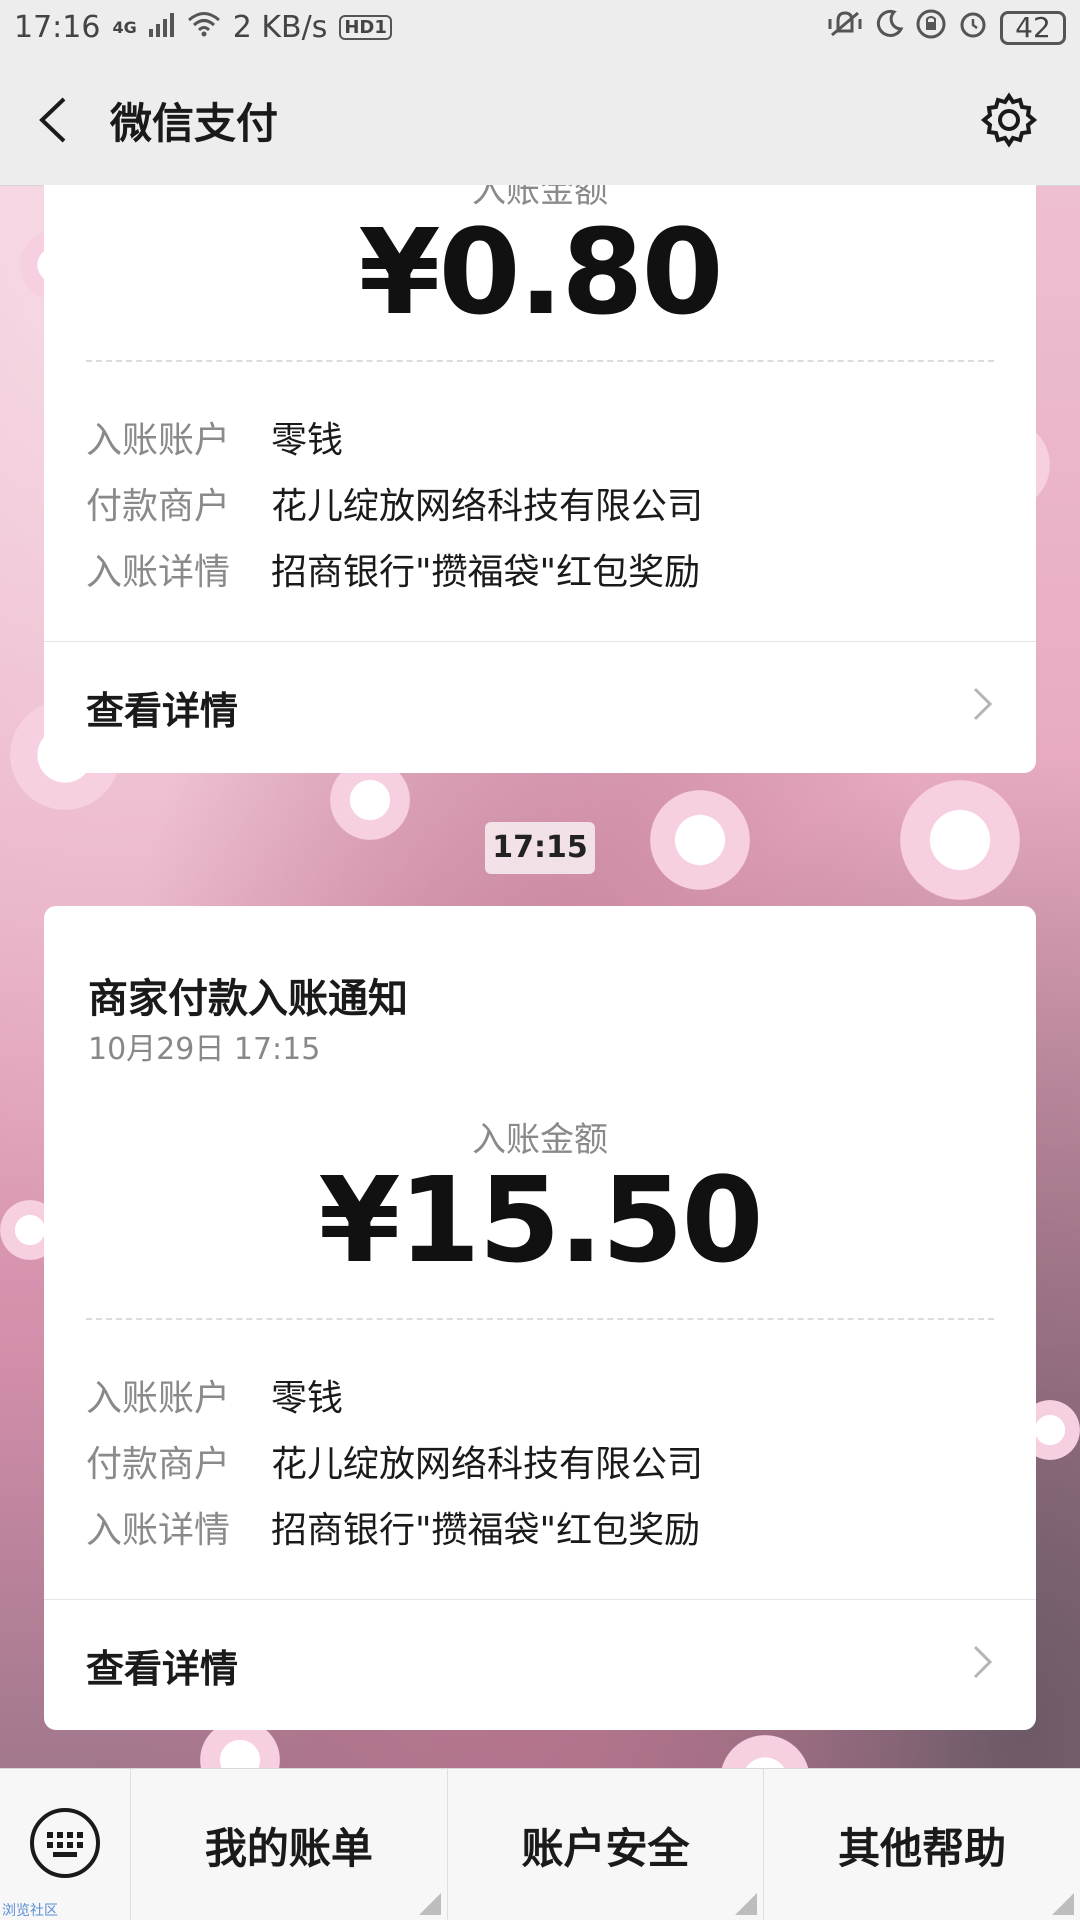  I want to click on network-speed: 2 KB/s, so click(280, 27).